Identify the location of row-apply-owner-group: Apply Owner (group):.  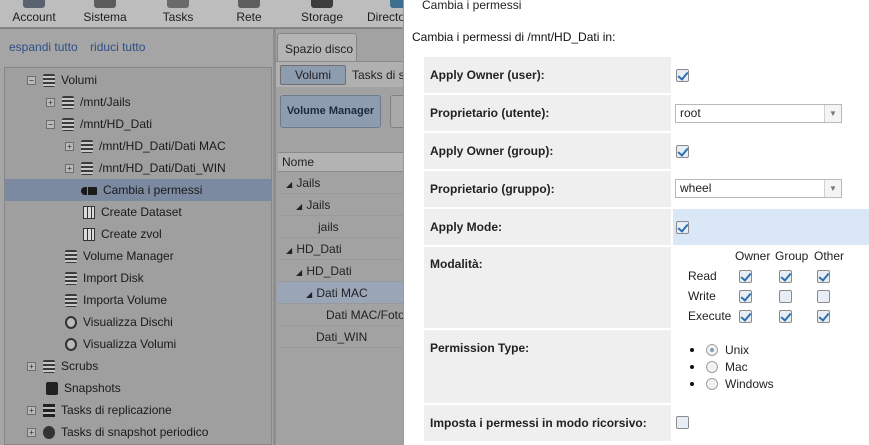
(646, 151).